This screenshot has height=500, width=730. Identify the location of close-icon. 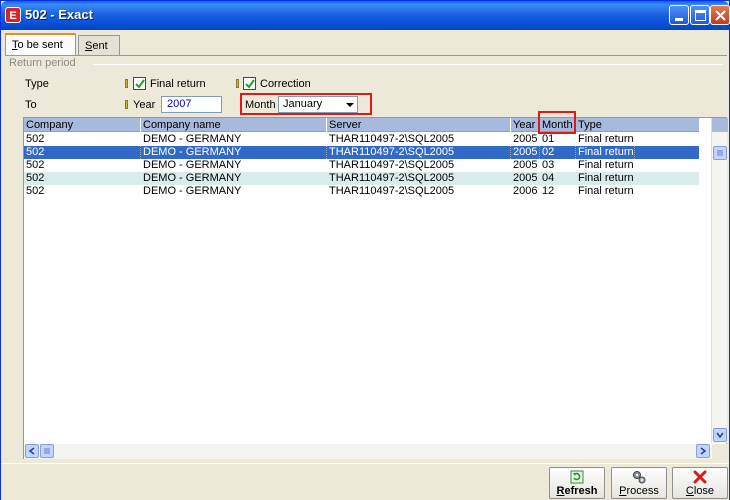
(720, 15).